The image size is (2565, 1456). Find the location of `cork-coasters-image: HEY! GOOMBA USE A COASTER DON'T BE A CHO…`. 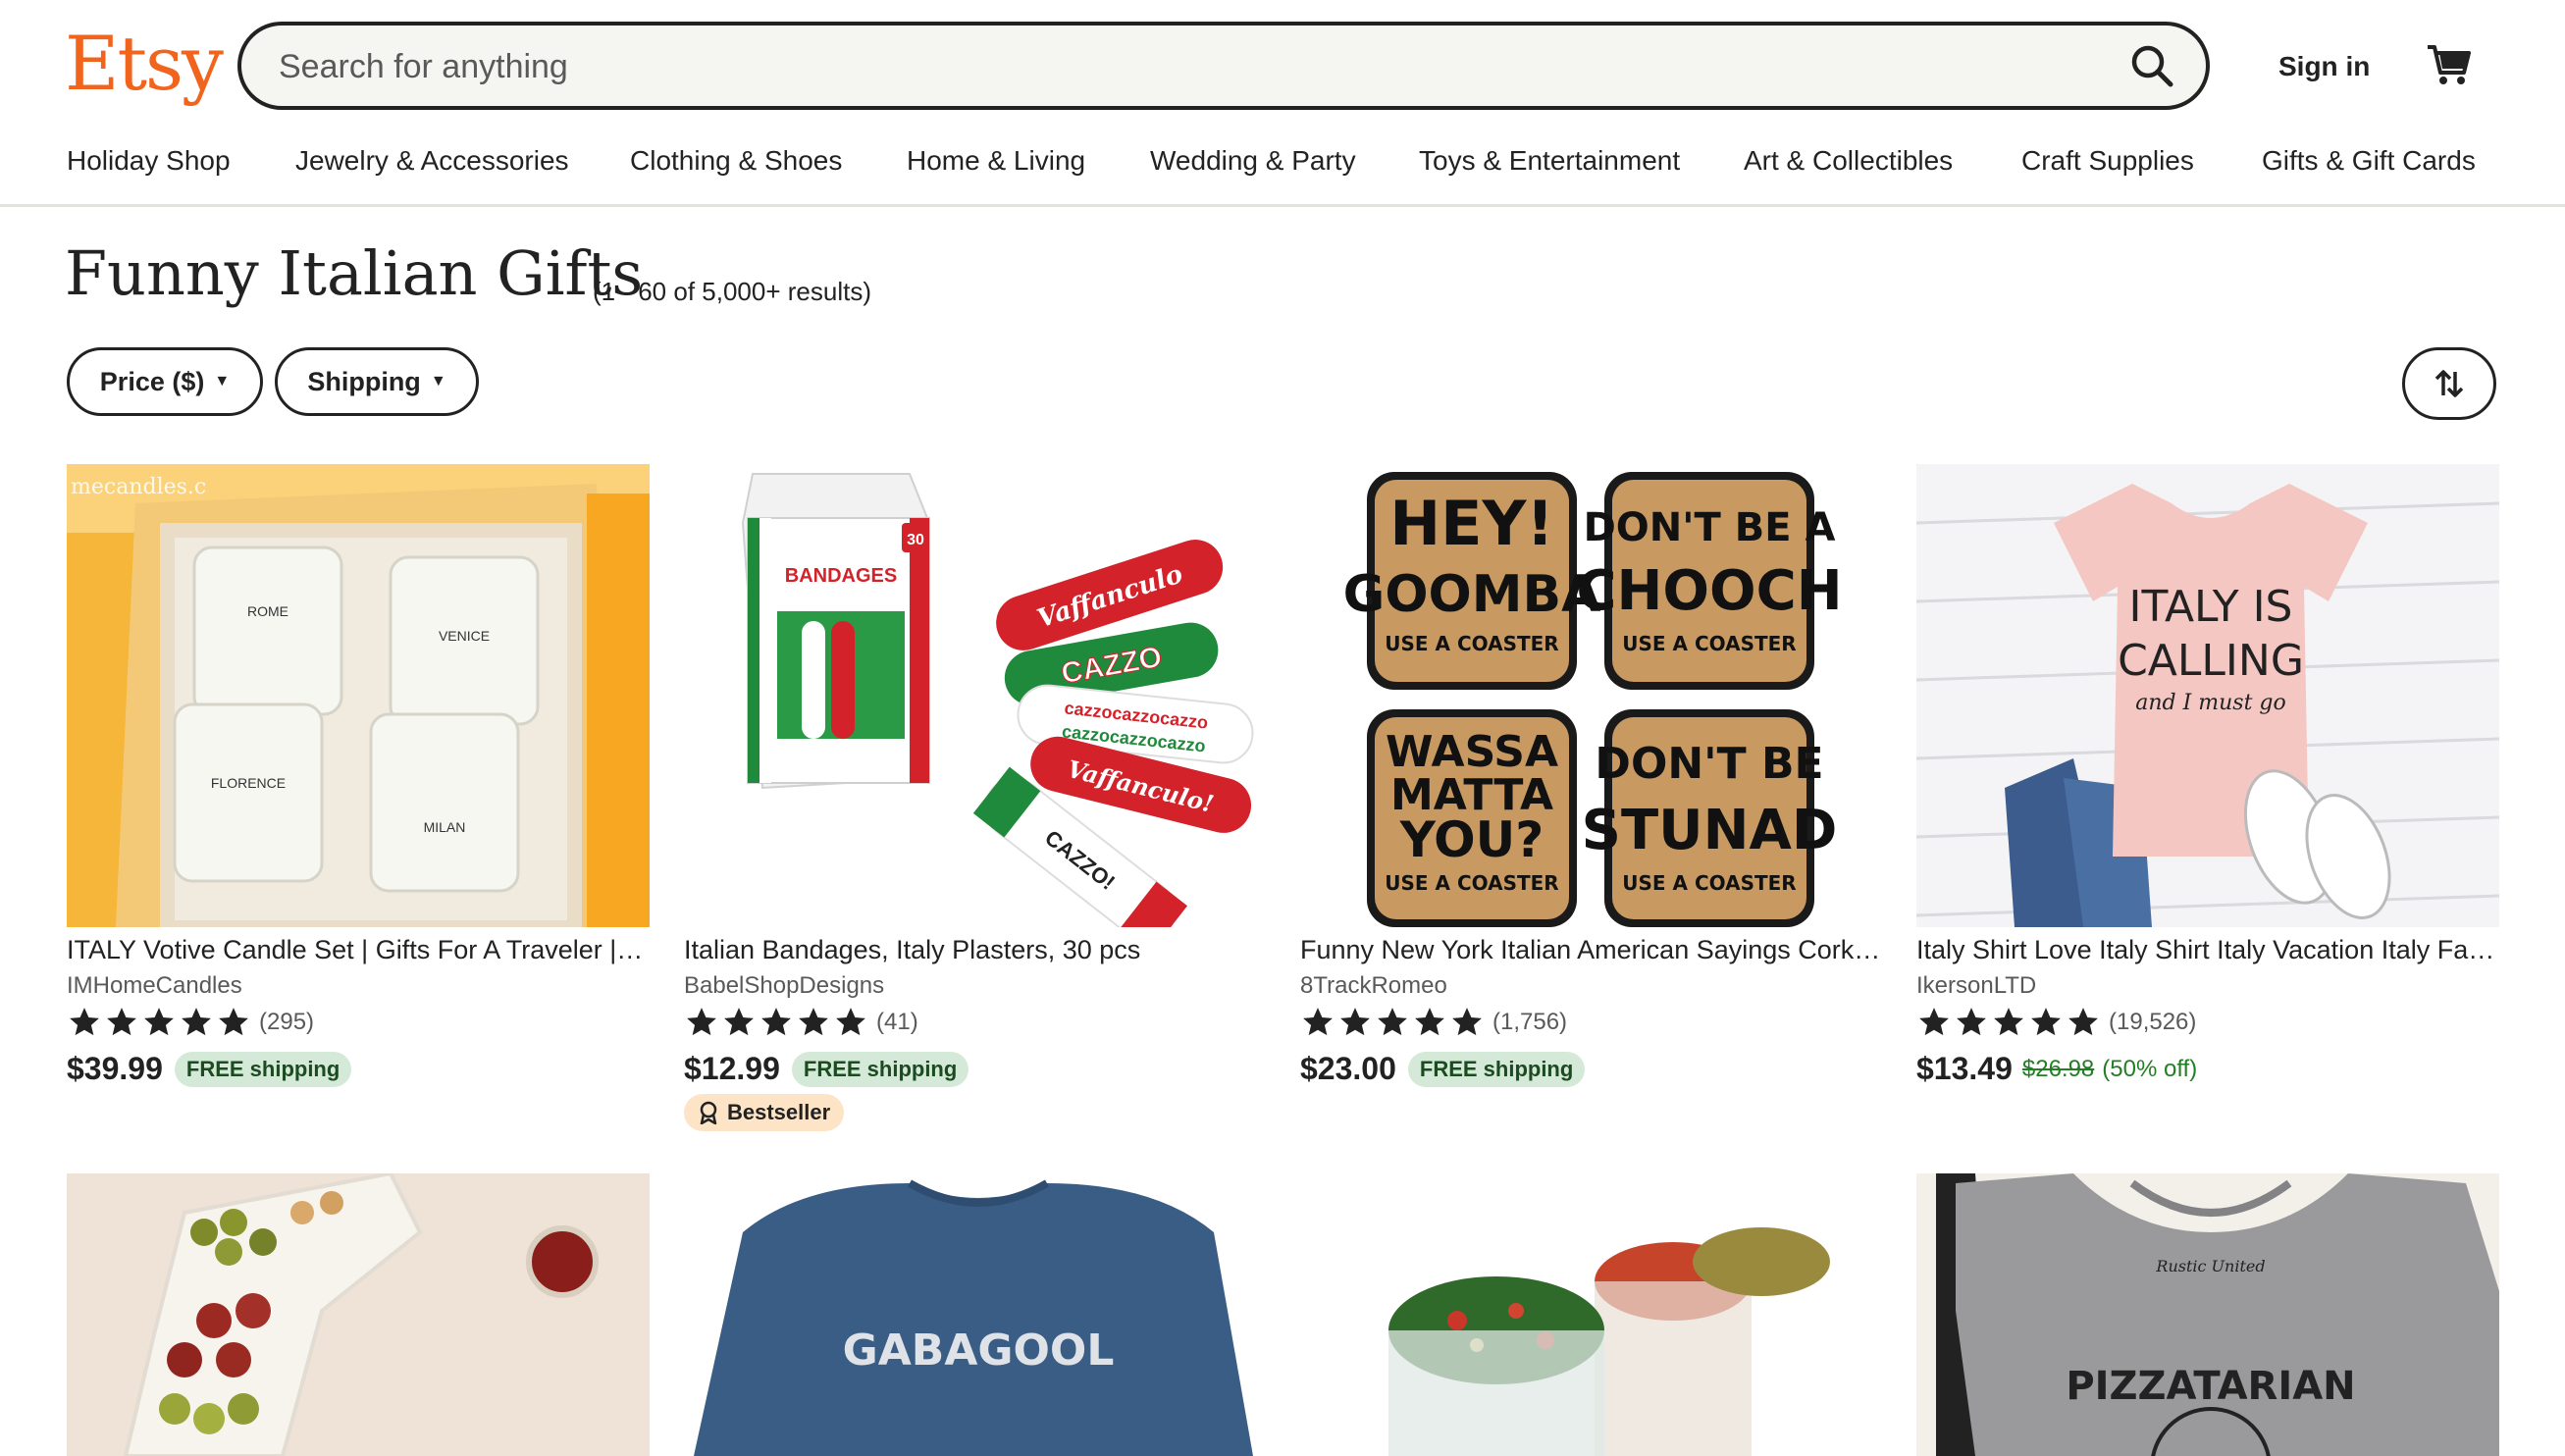

cork-coasters-image: HEY! GOOMBA USE A COASTER DON'T BE A CHO… is located at coordinates (1591, 695).